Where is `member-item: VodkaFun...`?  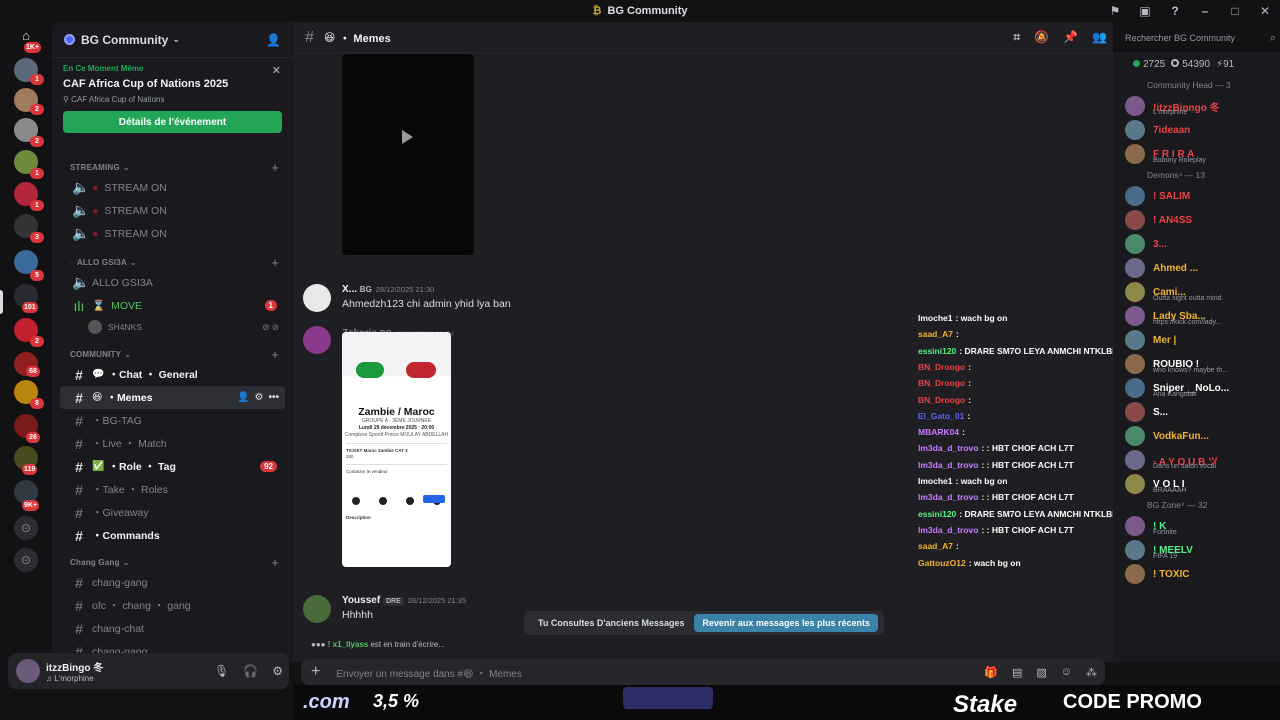
member-item: VodkaFun... is located at coordinates (1196, 436).